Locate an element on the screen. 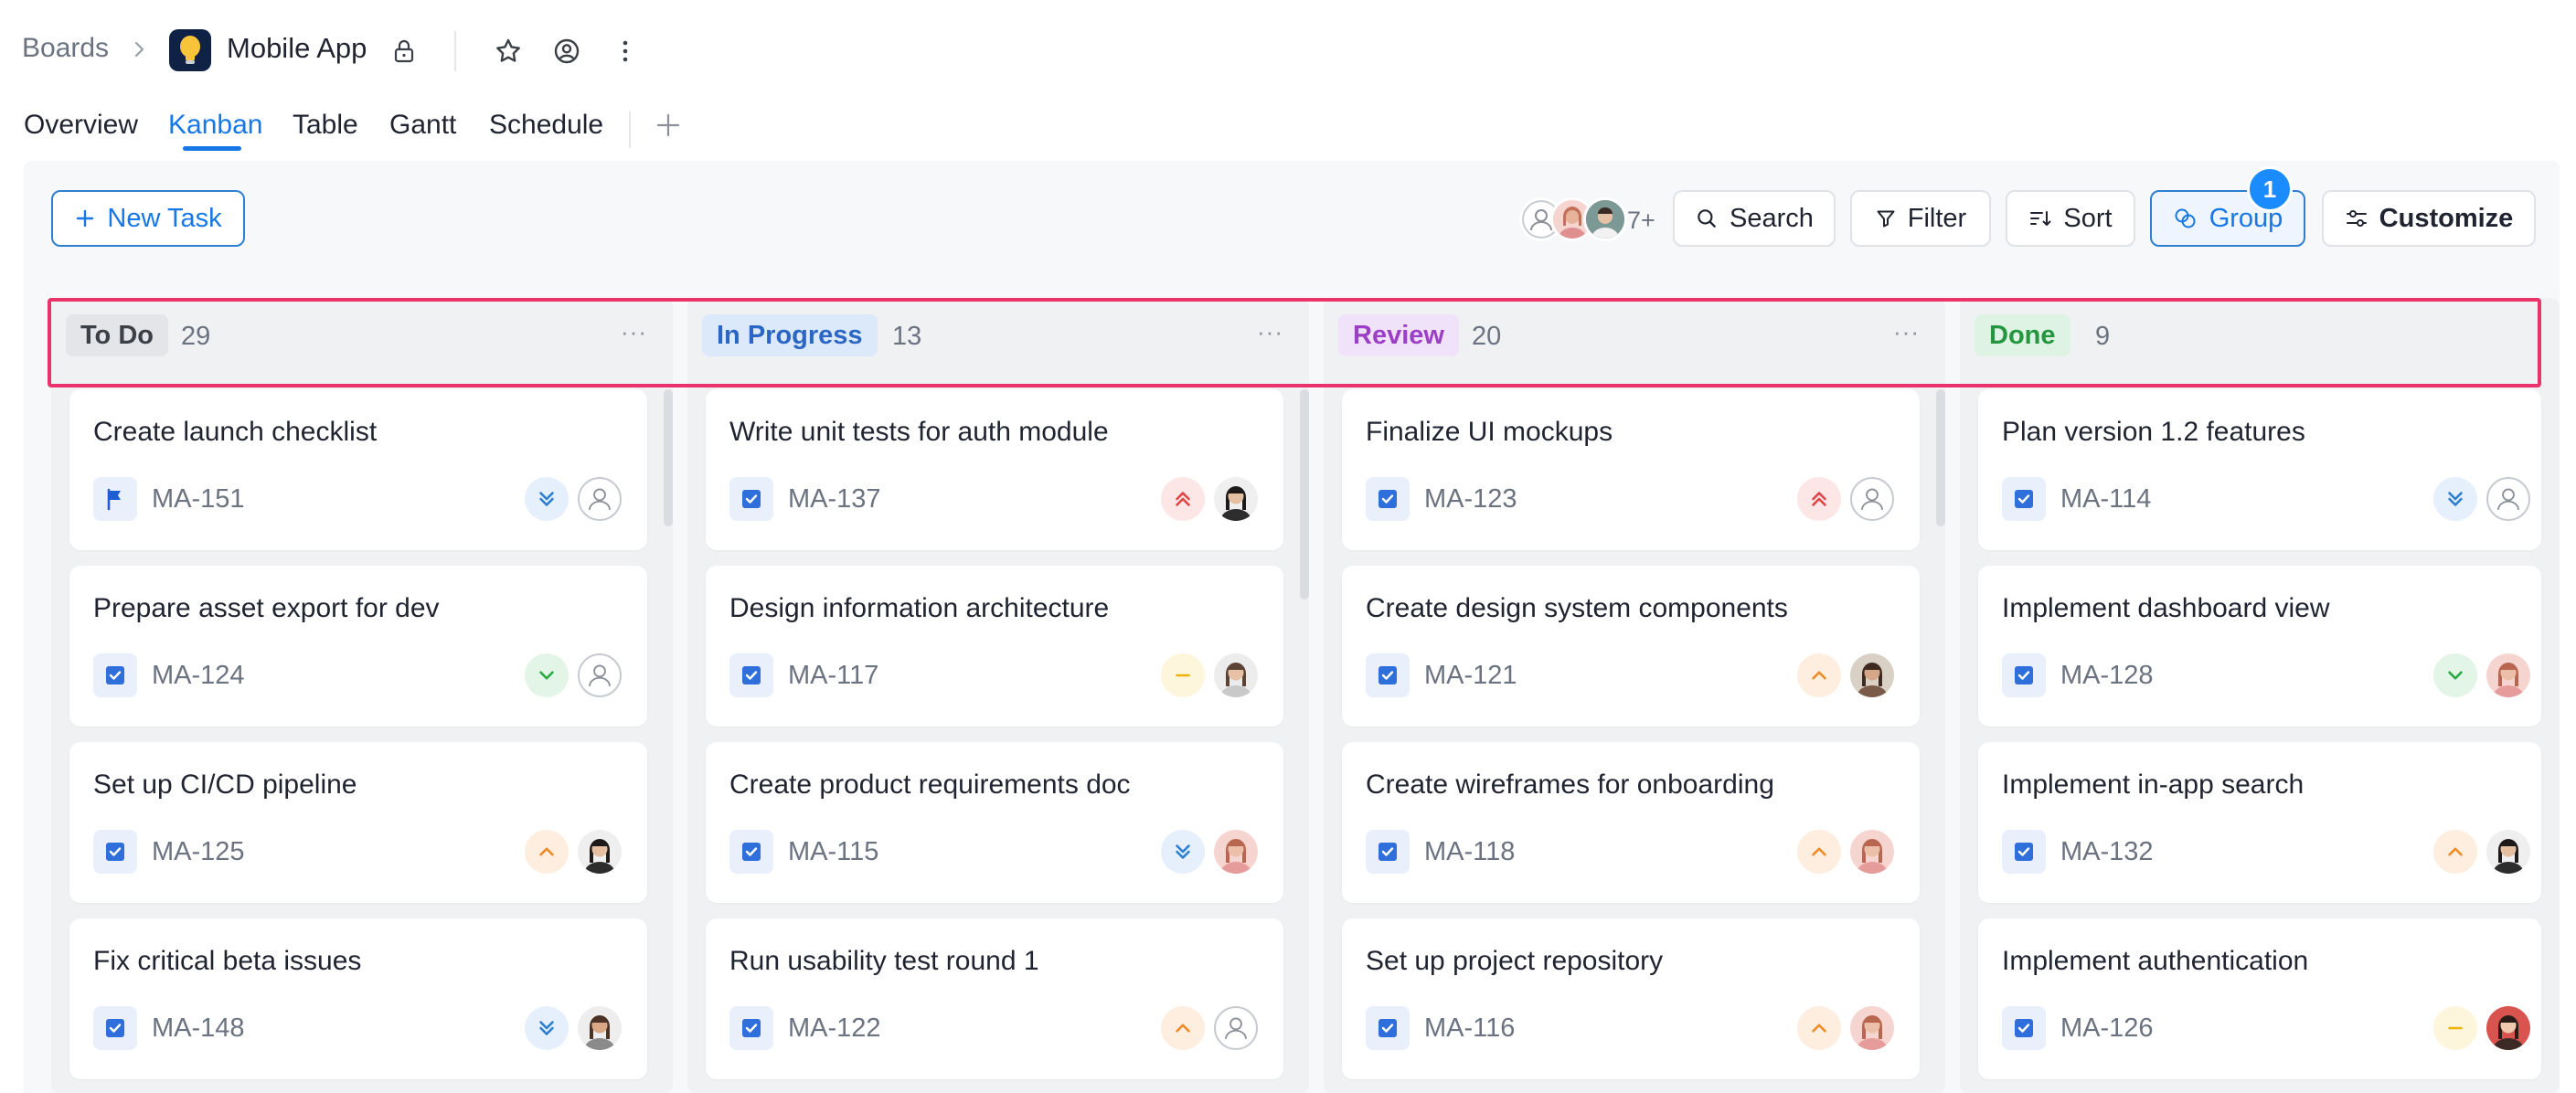  group-icon is located at coordinates (2185, 218).